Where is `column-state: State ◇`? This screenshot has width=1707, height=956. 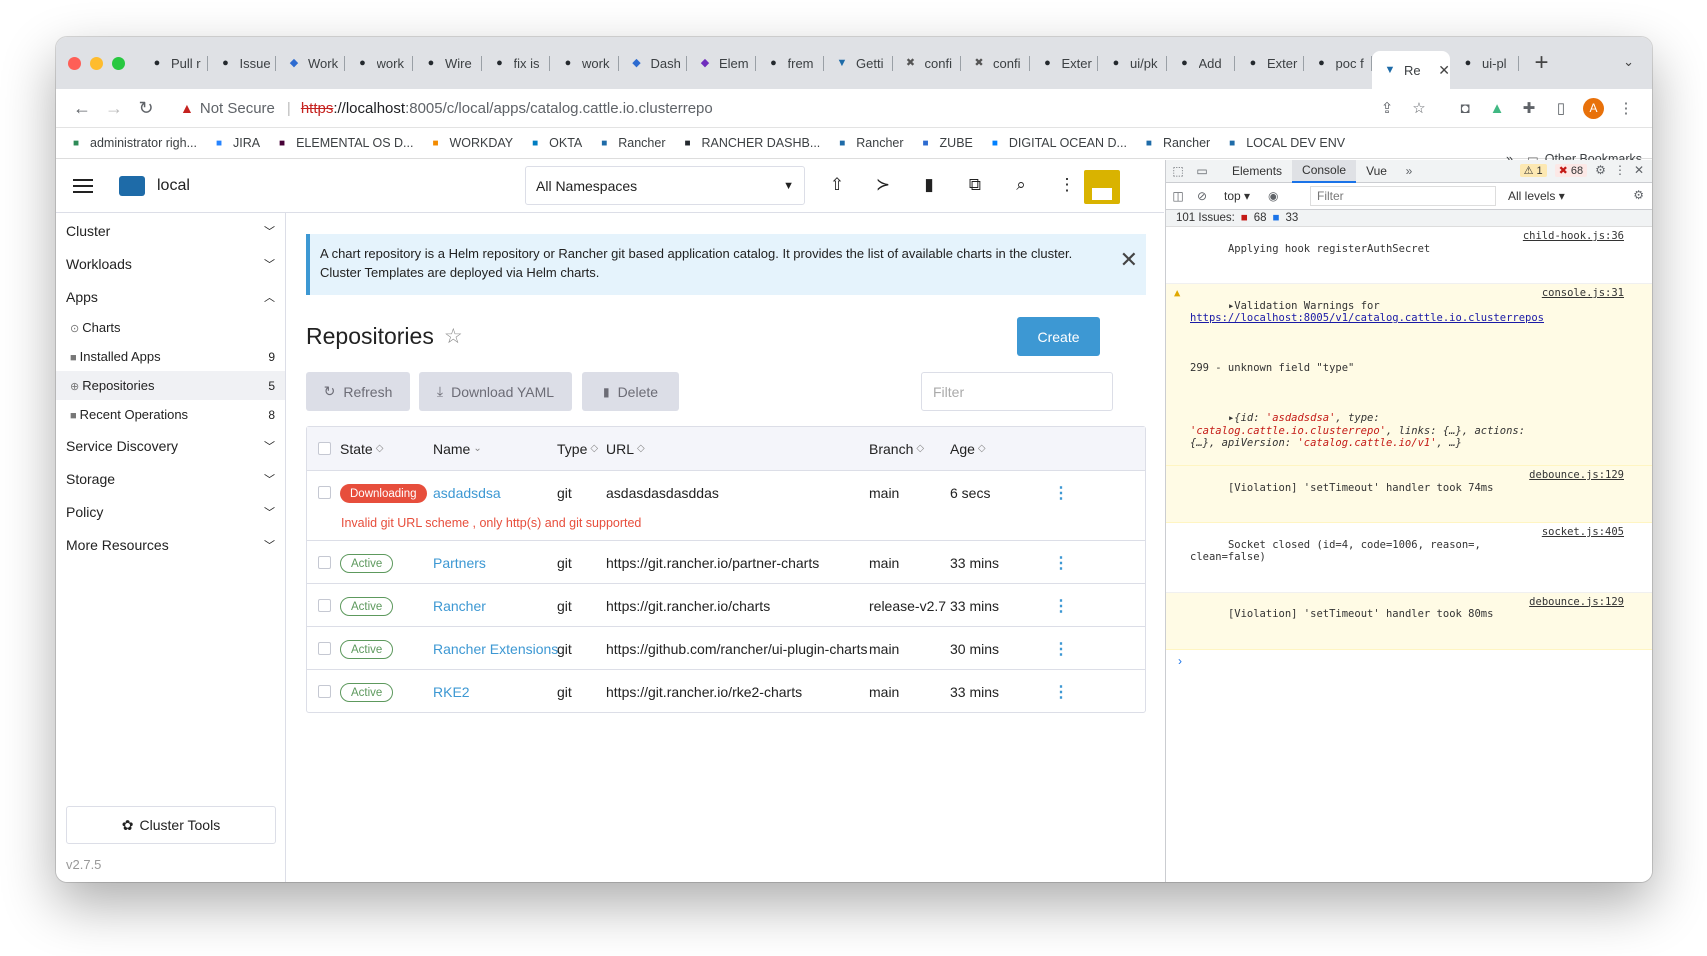 column-state: State ◇ is located at coordinates (361, 449).